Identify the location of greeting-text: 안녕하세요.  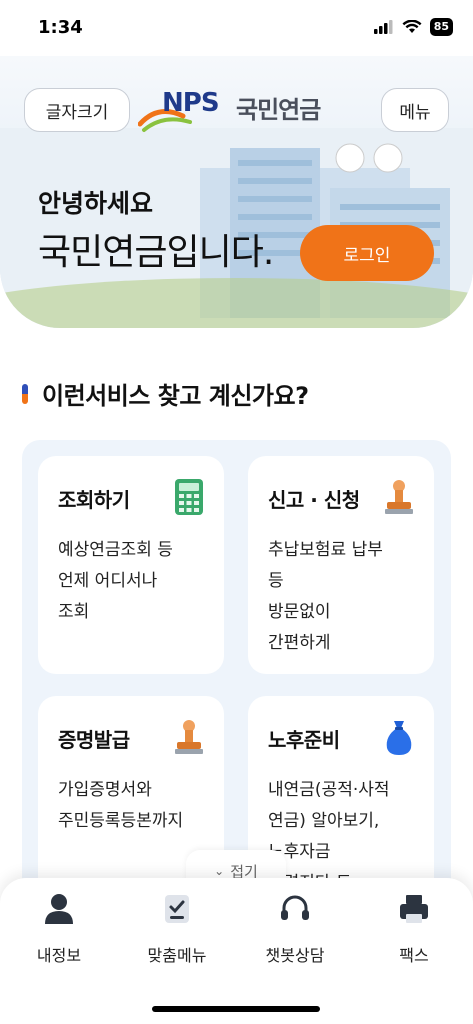
(96, 203).